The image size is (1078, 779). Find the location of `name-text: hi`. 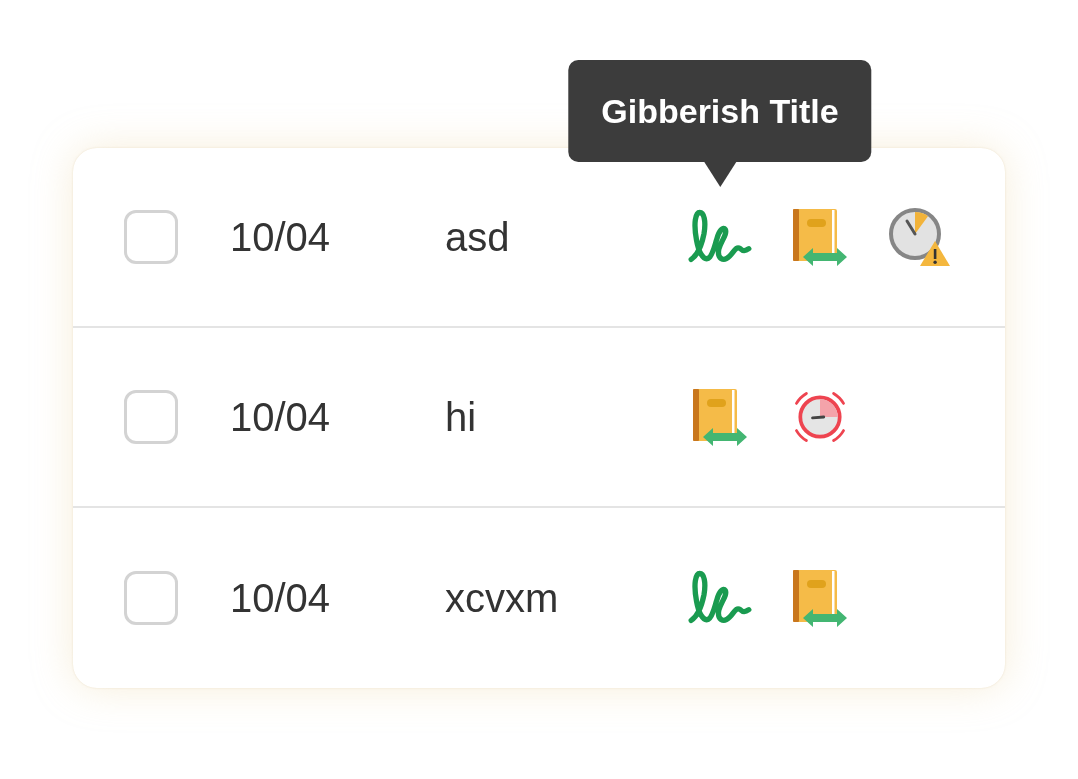

name-text: hi is located at coordinates (461, 417).